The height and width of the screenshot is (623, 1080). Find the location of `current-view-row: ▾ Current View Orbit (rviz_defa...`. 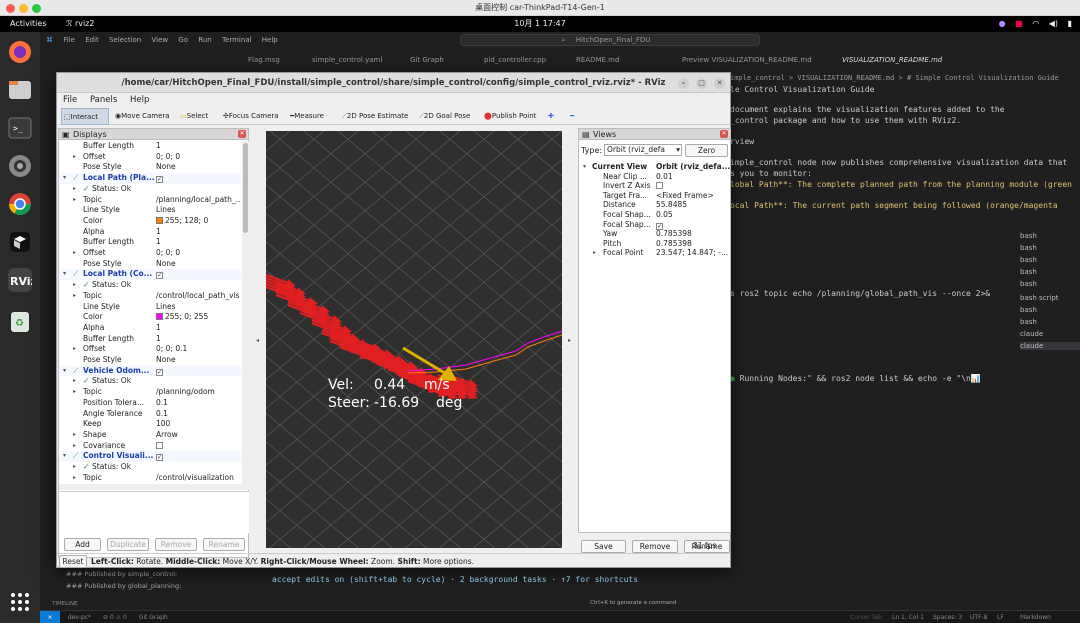

current-view-row: ▾ Current View Orbit (rviz_defa... is located at coordinates (654, 167).